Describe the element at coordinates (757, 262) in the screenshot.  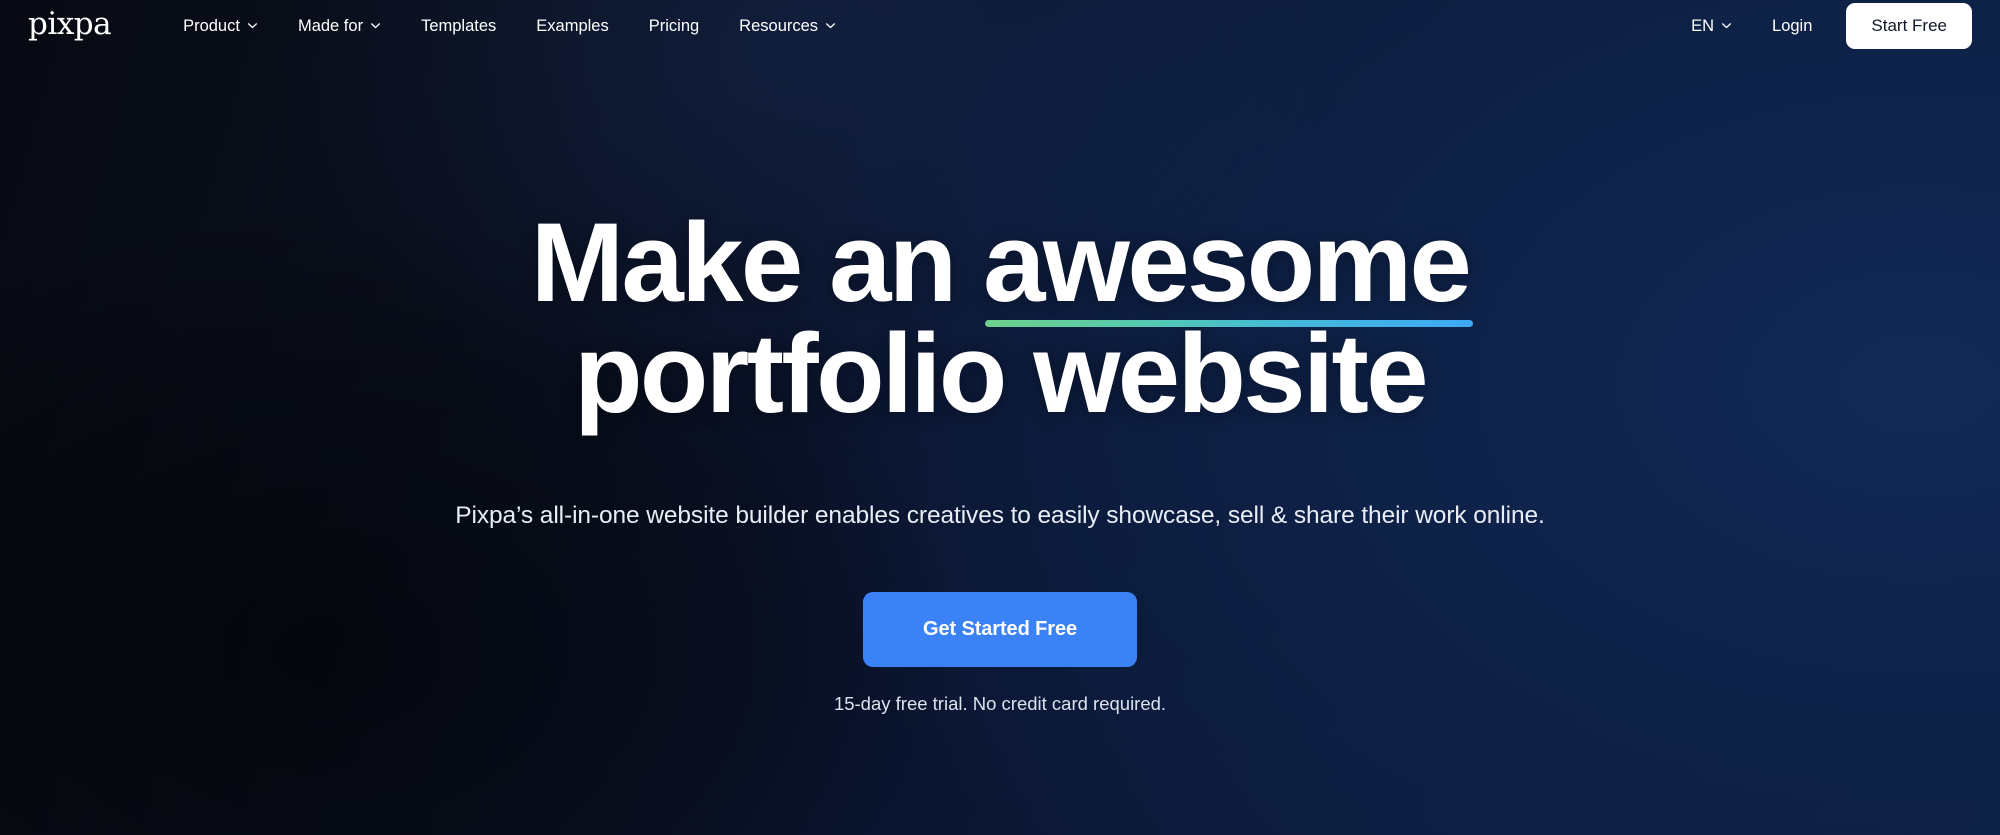
I see `headline-text-lead: Make an` at that location.